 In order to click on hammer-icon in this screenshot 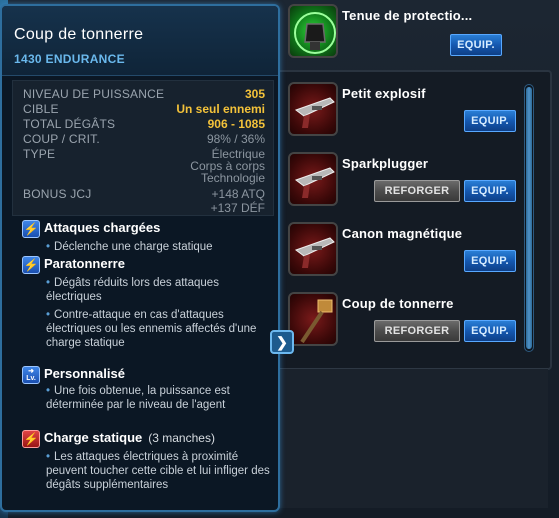, I will do `click(313, 319)`.